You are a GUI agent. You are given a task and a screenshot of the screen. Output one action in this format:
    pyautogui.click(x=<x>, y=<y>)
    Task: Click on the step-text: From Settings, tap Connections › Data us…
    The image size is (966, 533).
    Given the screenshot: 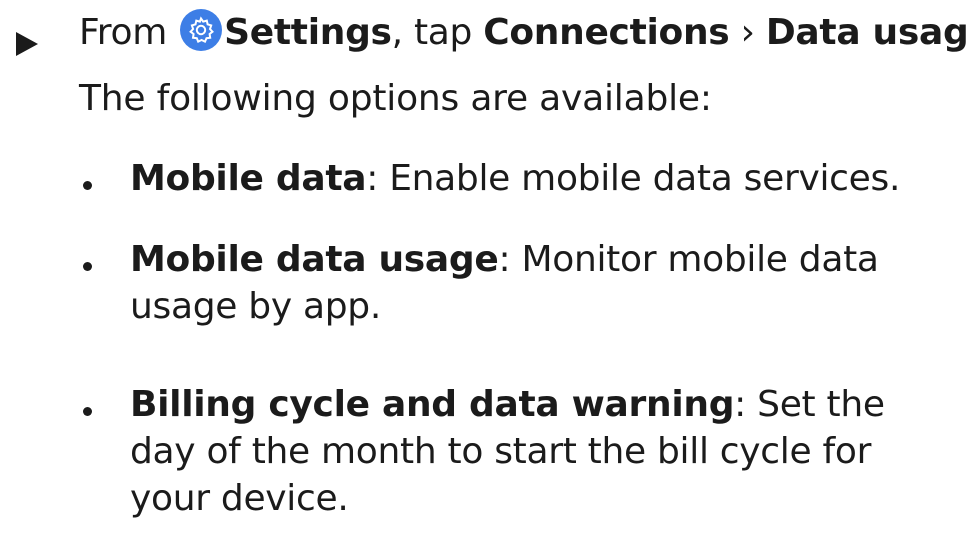 What is the action you would take?
    pyautogui.click(x=522, y=33)
    